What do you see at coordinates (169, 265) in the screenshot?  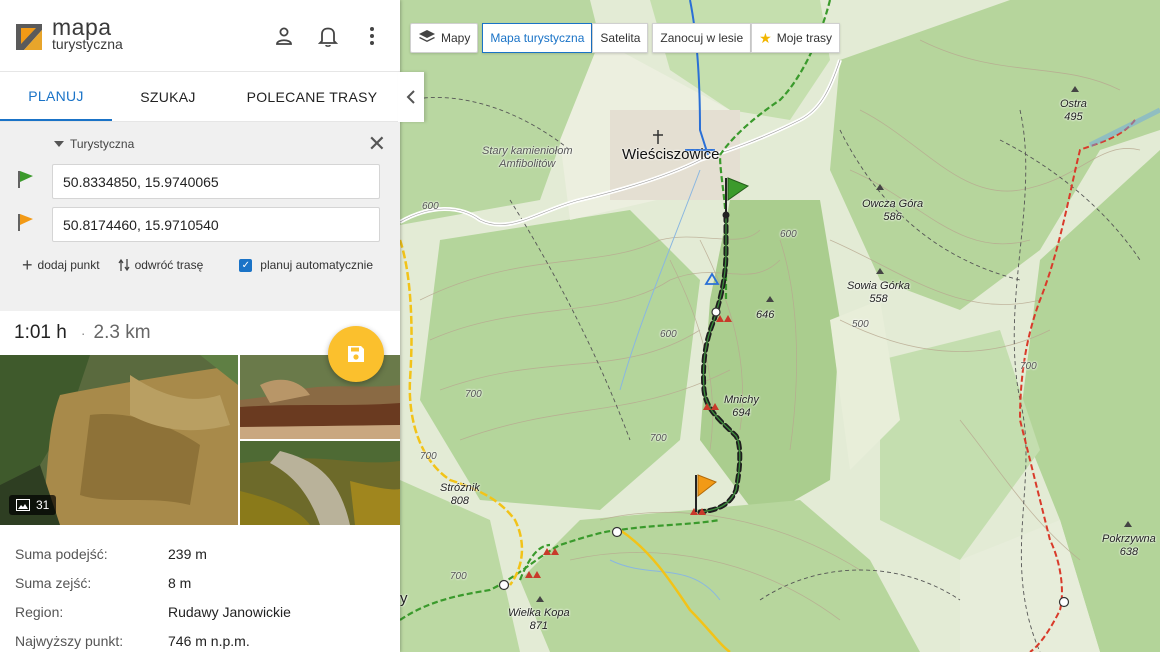 I see `reverse-route-label: odwróć trasę` at bounding box center [169, 265].